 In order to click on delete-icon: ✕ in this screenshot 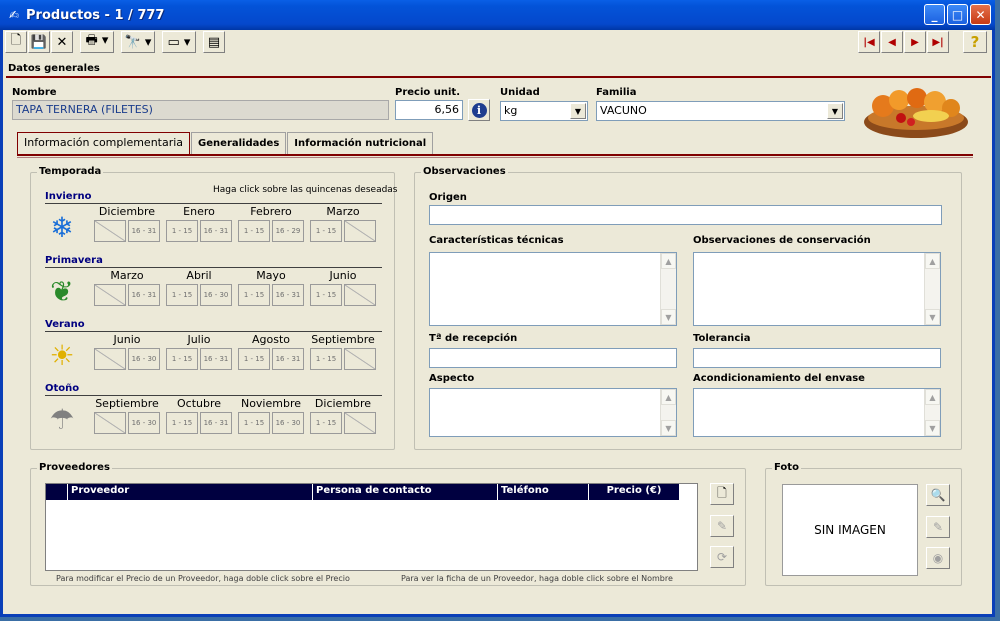, I will do `click(62, 42)`.